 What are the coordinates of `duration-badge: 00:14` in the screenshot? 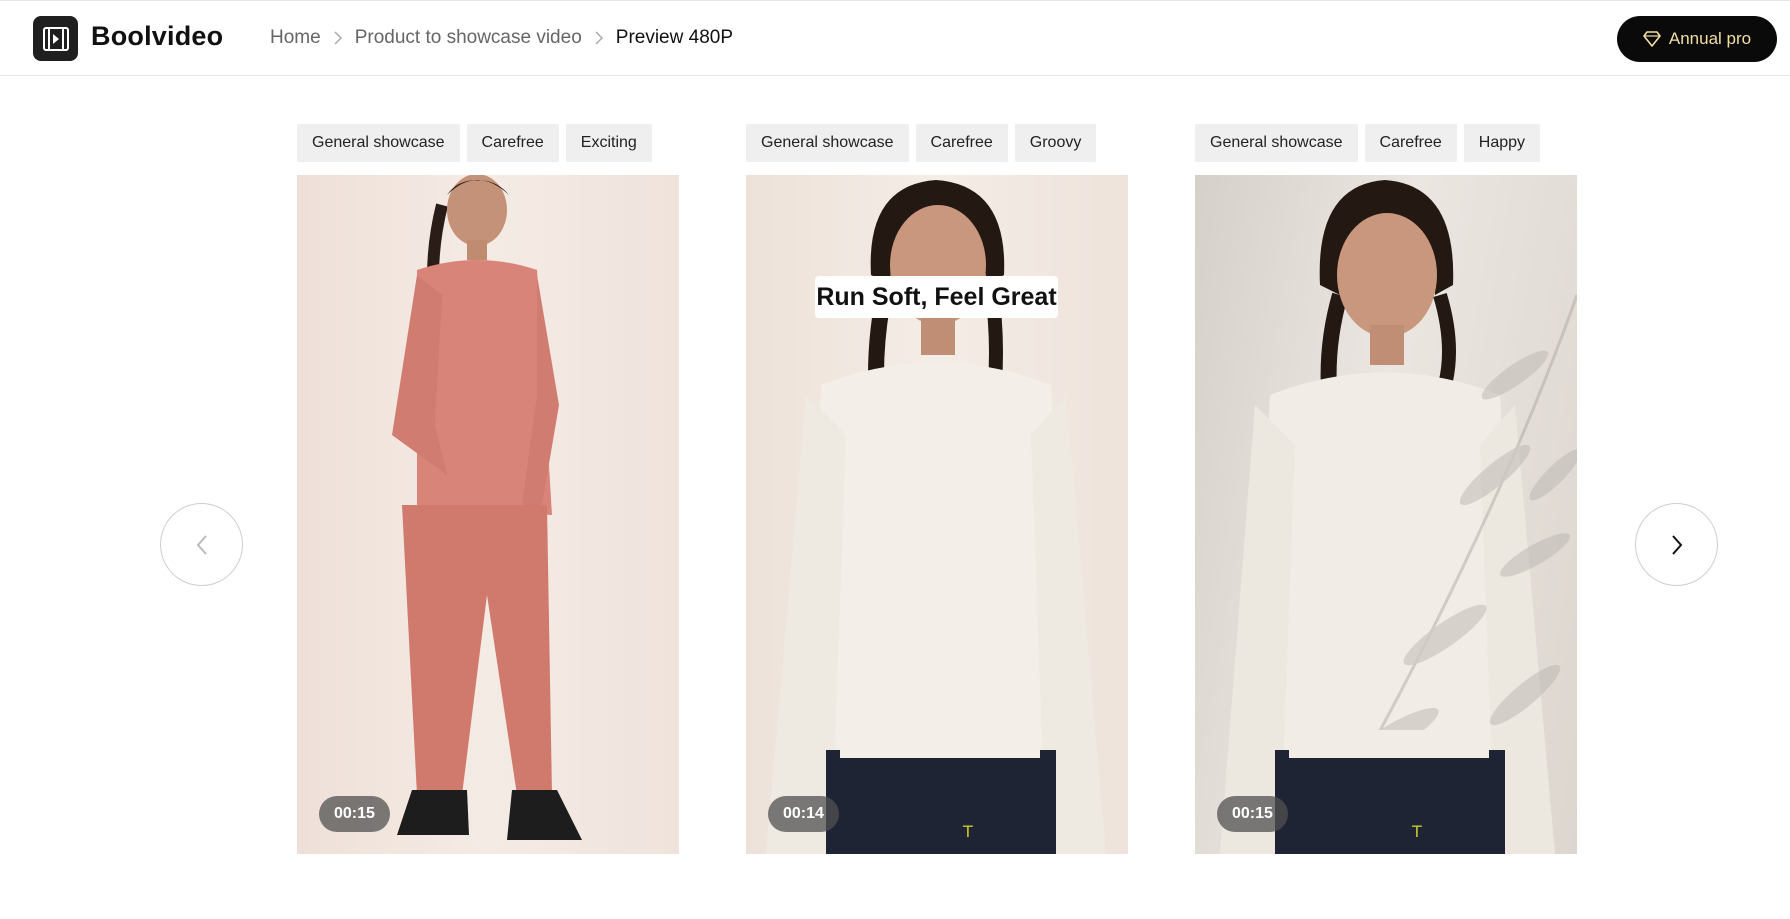 It's located at (803, 814).